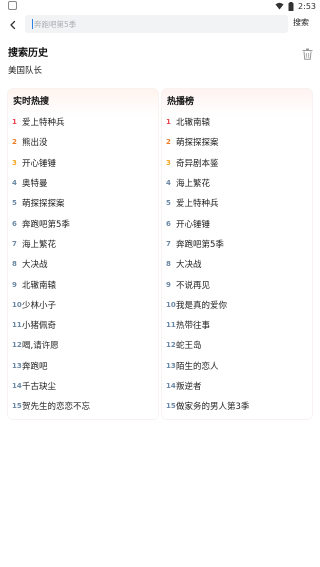 The width and height of the screenshot is (320, 567). I want to click on list-item: 3 奇异剧本鉴, so click(237, 163).